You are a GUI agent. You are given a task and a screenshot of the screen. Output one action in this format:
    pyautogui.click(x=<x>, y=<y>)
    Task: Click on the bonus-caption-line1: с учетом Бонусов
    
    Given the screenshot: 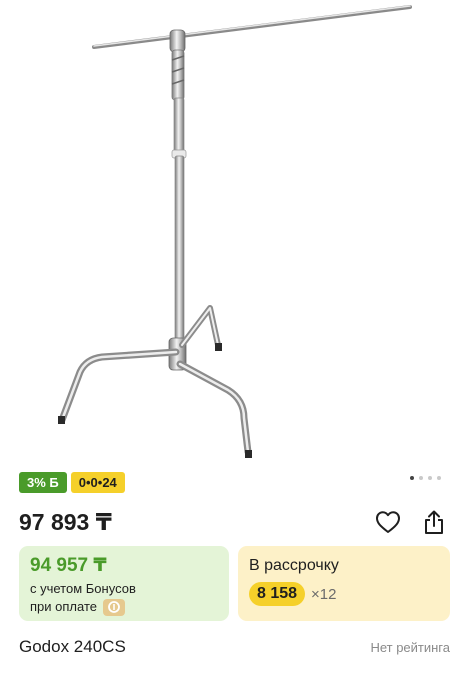 What is the action you would take?
    pyautogui.click(x=83, y=588)
    